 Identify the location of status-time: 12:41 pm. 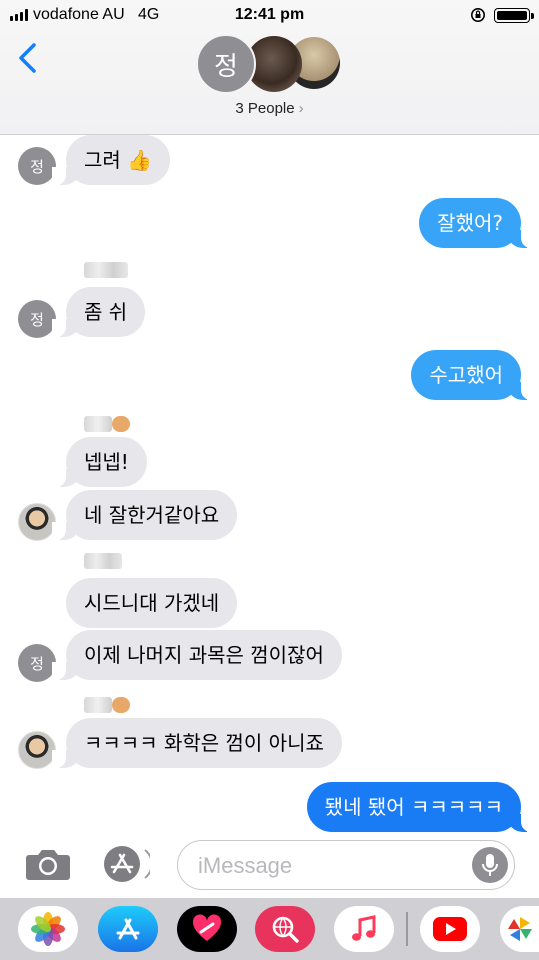
(269, 14).